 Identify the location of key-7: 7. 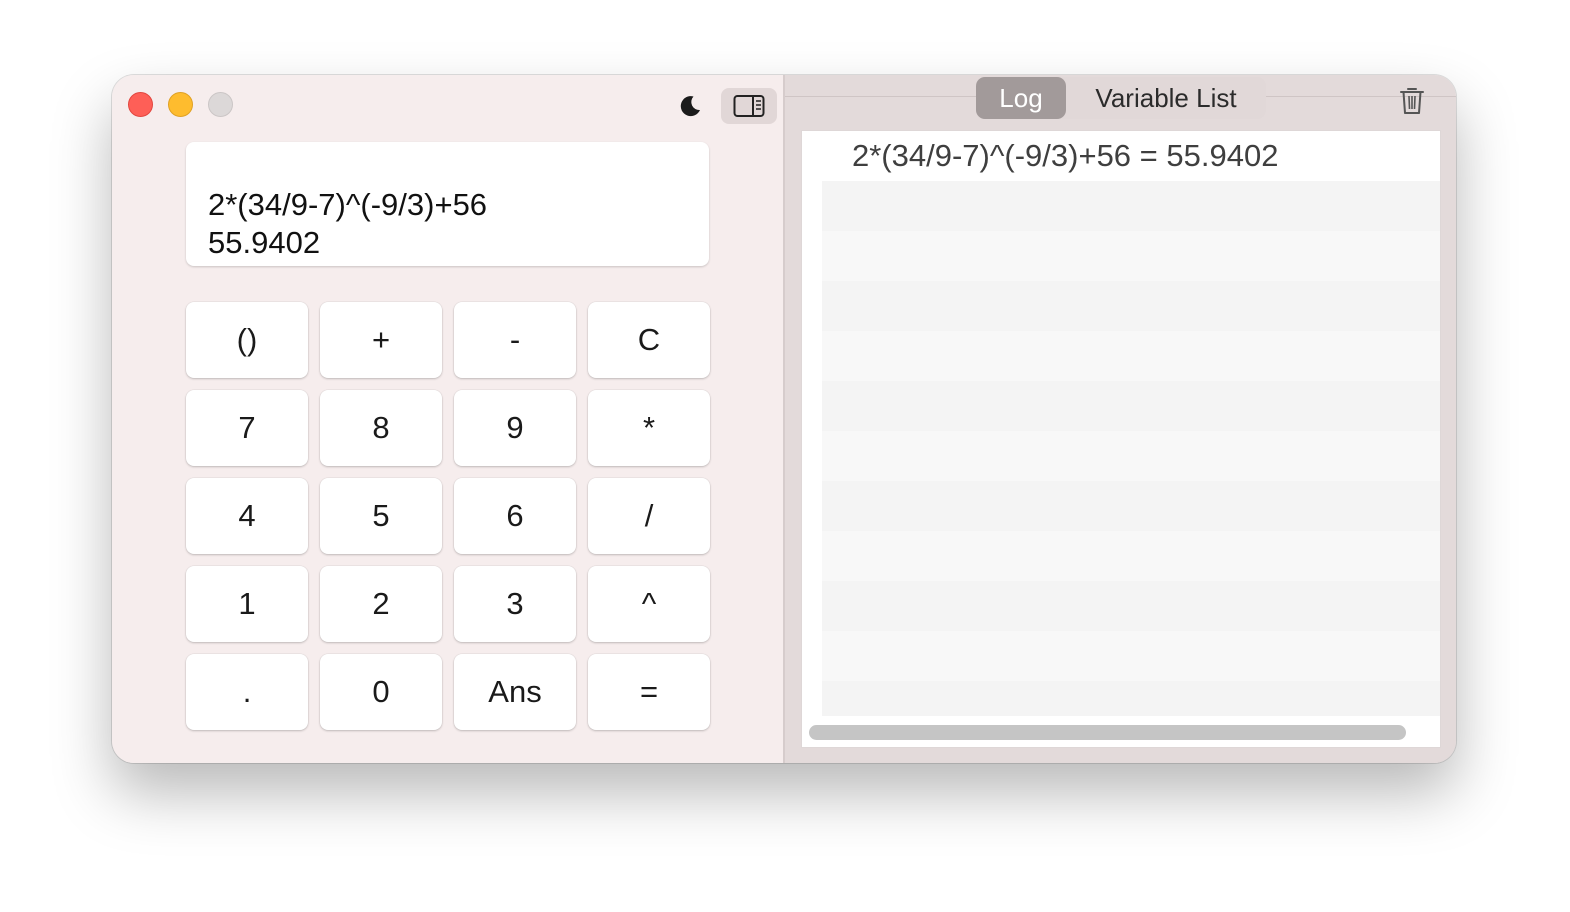
(247, 428).